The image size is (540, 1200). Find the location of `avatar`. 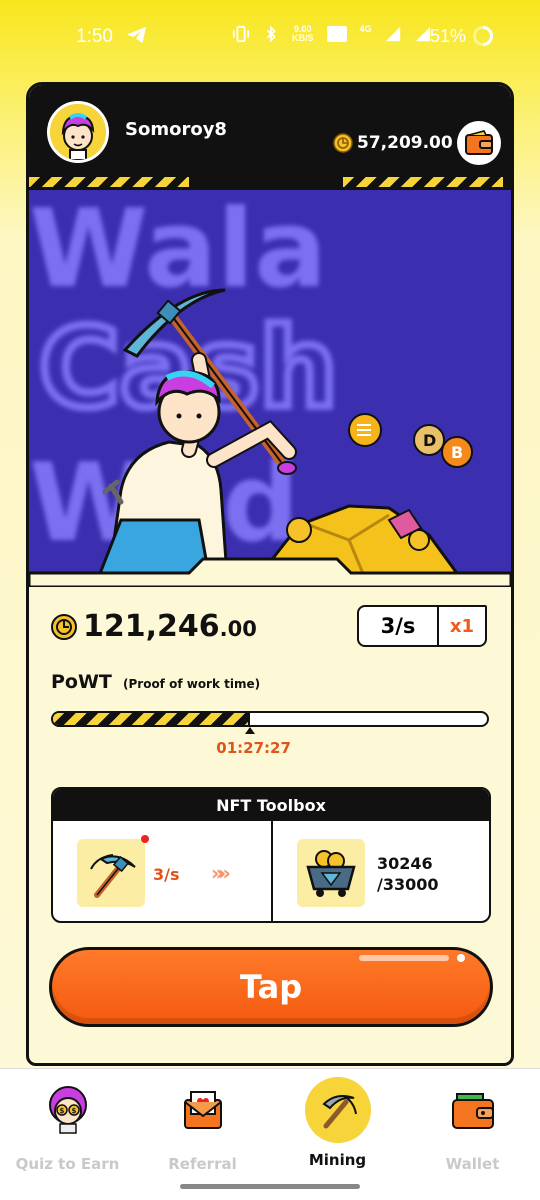

avatar is located at coordinates (78, 132).